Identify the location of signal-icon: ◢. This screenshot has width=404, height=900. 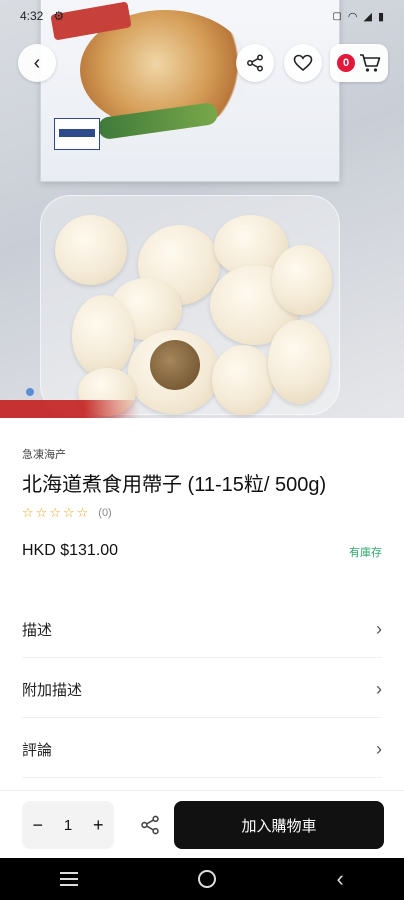
(367, 16).